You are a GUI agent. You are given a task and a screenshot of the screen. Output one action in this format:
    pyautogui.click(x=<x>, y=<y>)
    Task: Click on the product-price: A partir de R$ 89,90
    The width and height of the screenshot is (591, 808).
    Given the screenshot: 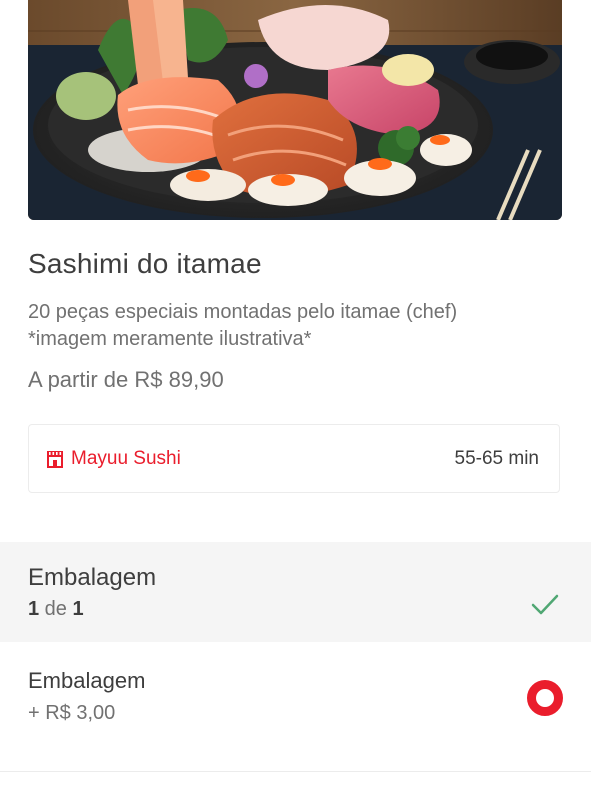 What is the action you would take?
    pyautogui.click(x=126, y=379)
    